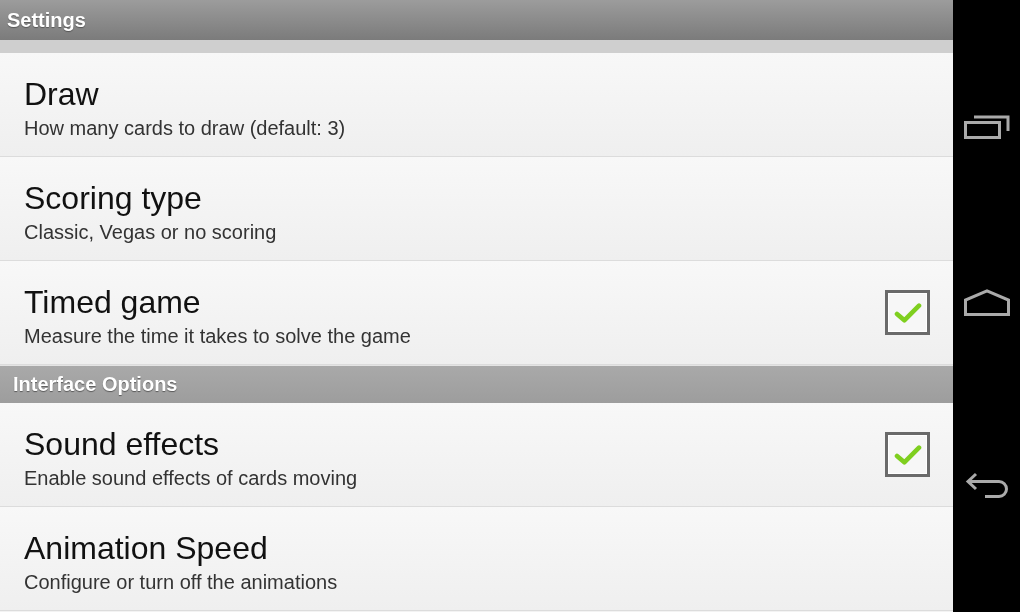 The height and width of the screenshot is (612, 1020). I want to click on section-header: Interface Options, so click(476, 384).